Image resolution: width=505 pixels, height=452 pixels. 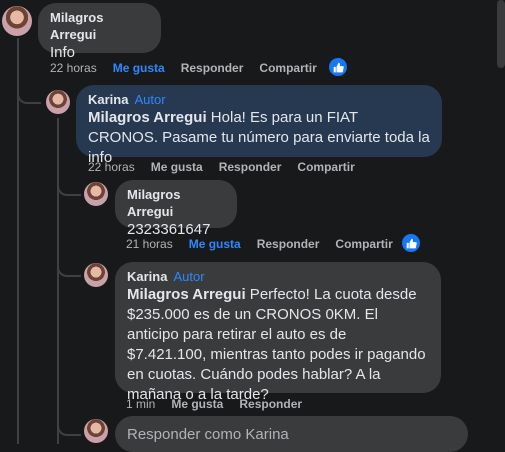 What do you see at coordinates (208, 434) in the screenshot?
I see `reply-placeholder: Responder como Karina` at bounding box center [208, 434].